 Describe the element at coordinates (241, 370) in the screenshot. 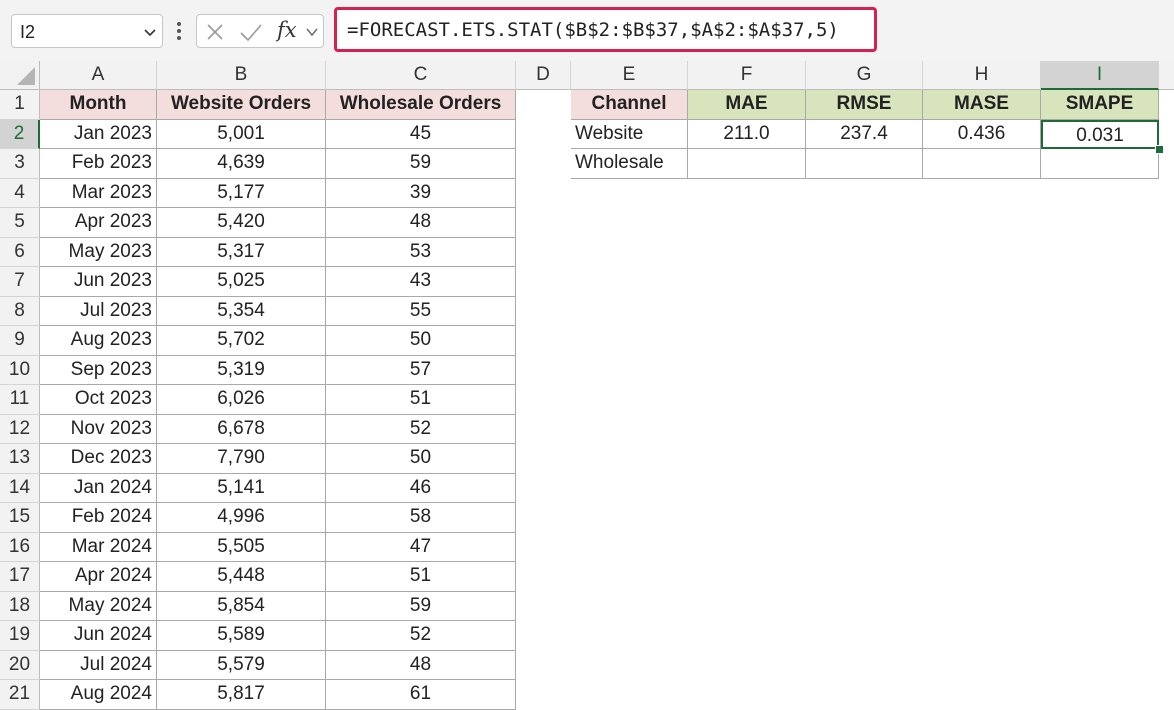

I see `data-table-cell: 5,319` at that location.